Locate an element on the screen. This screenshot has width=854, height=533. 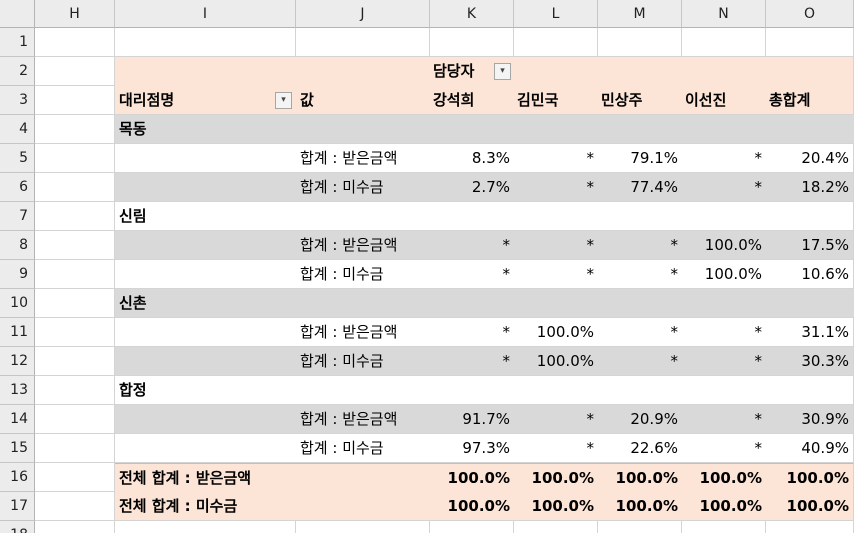
group-label: 신촌 is located at coordinates (484, 303).